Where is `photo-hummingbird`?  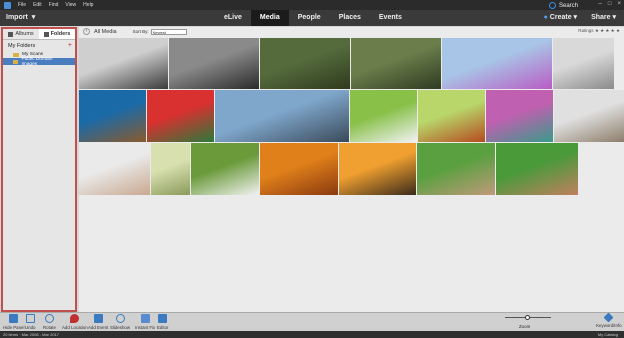 photo-hummingbird is located at coordinates (519, 116).